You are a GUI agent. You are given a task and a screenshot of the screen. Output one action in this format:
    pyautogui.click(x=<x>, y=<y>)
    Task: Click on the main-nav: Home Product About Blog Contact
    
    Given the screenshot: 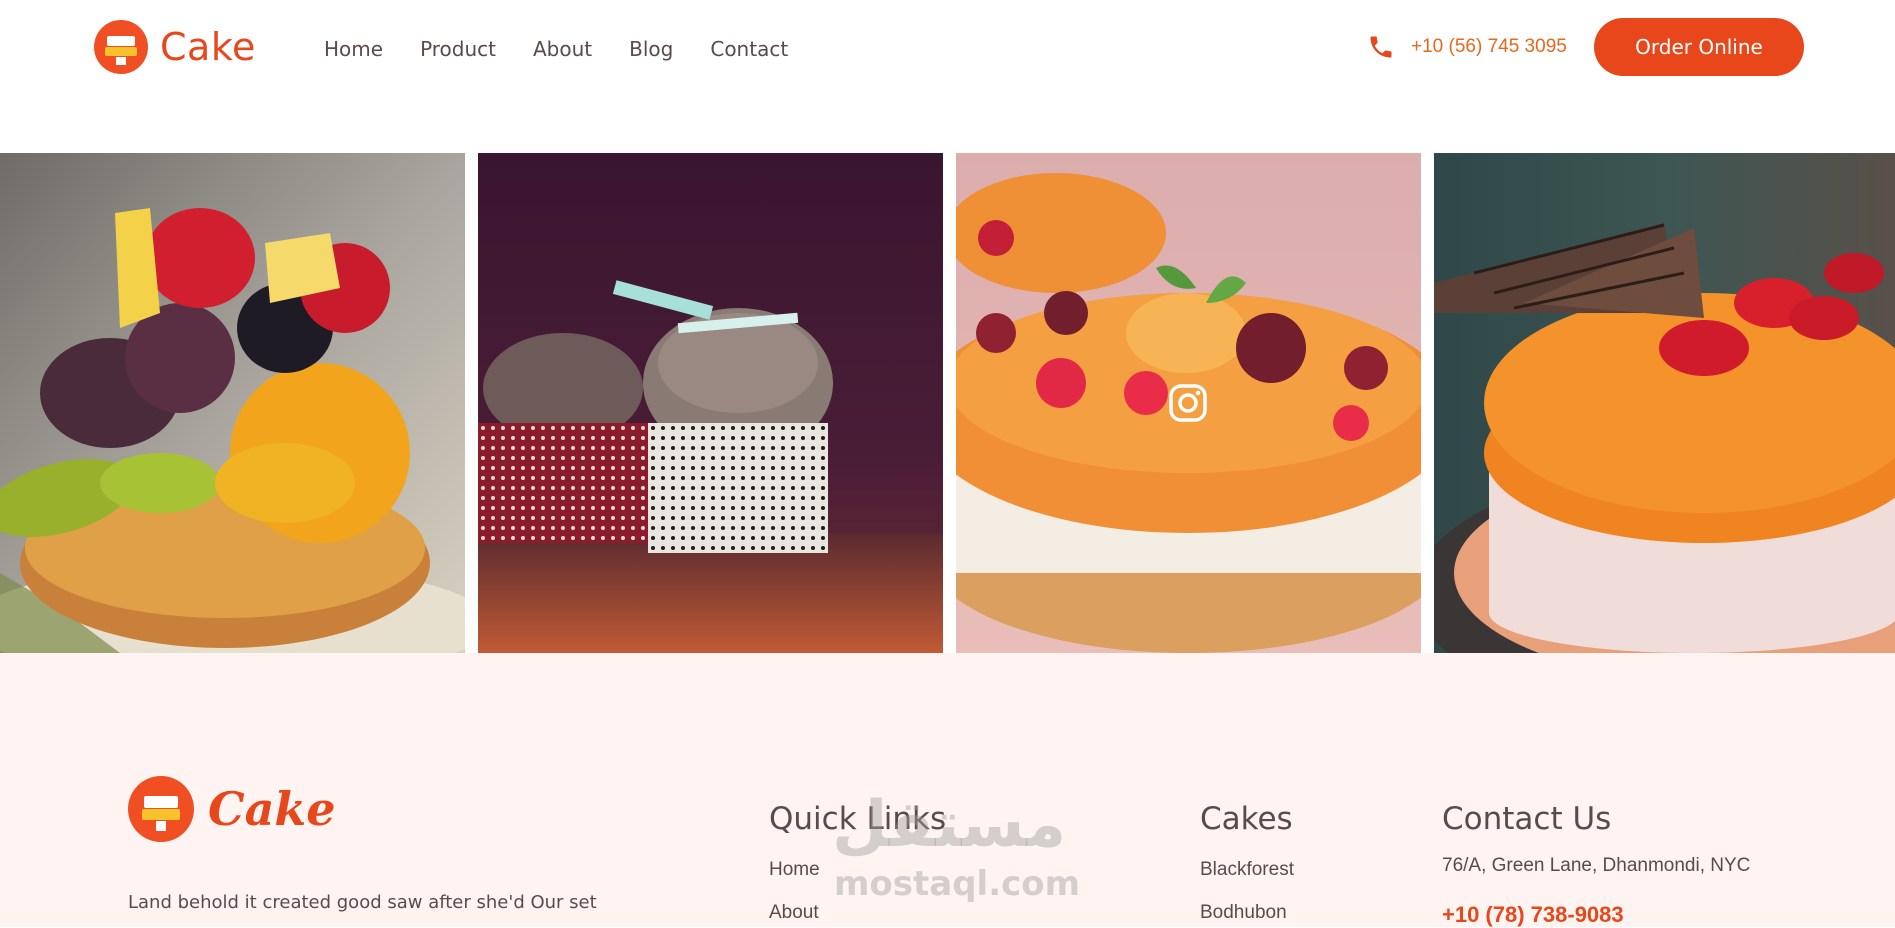 What is the action you would take?
    pyautogui.click(x=574, y=49)
    